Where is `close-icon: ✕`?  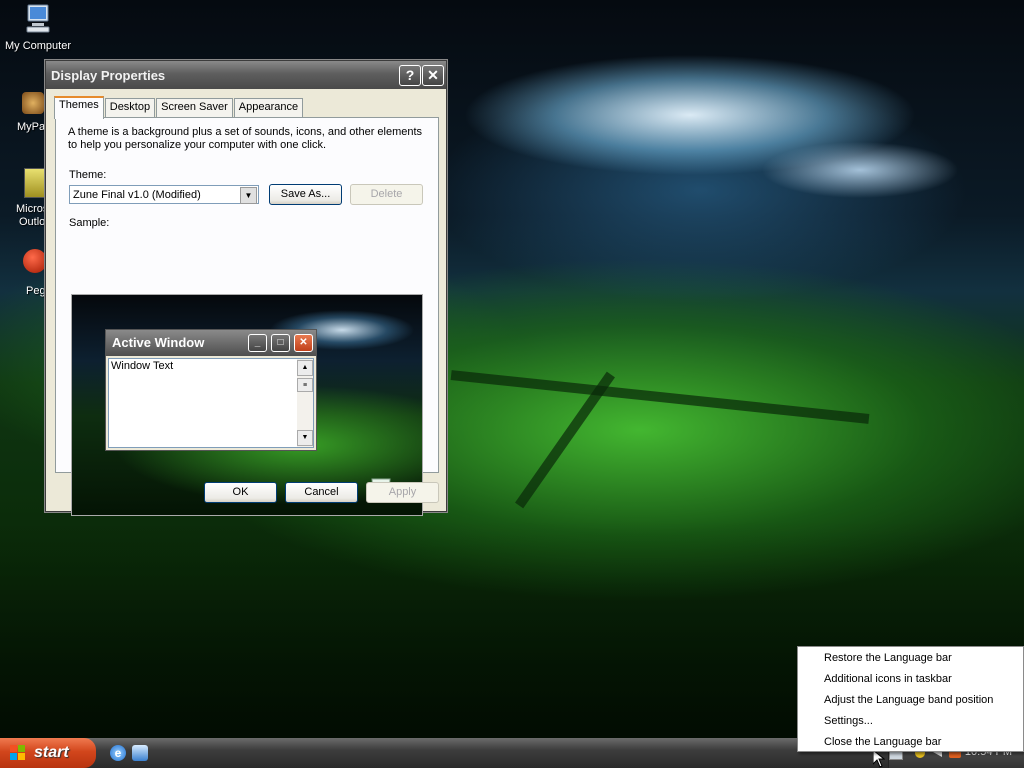 close-icon: ✕ is located at coordinates (303, 343).